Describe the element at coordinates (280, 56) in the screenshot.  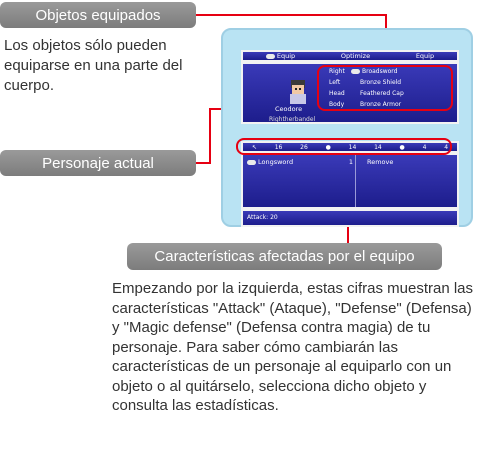
I see `tab-equip: Equip` at that location.